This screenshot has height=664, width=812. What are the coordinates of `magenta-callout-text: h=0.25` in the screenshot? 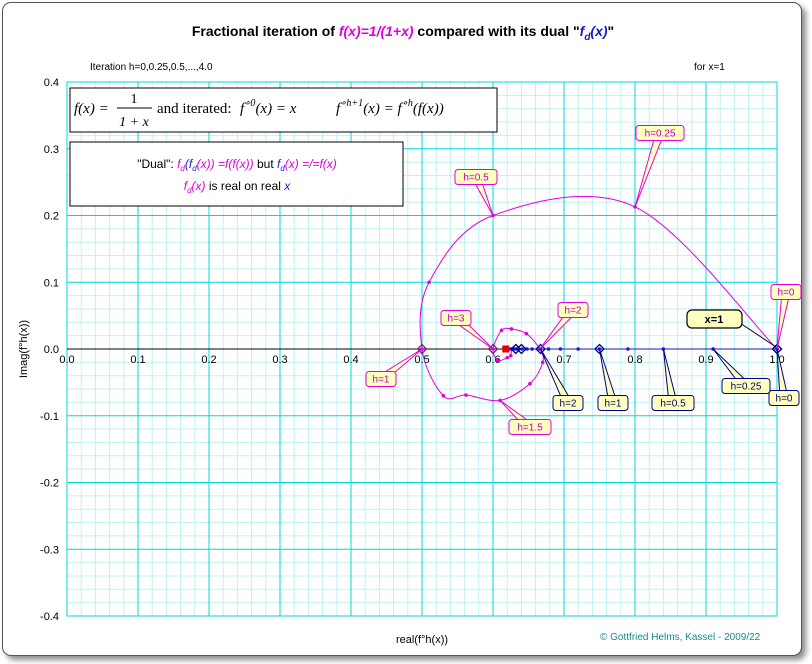 It's located at (660, 134).